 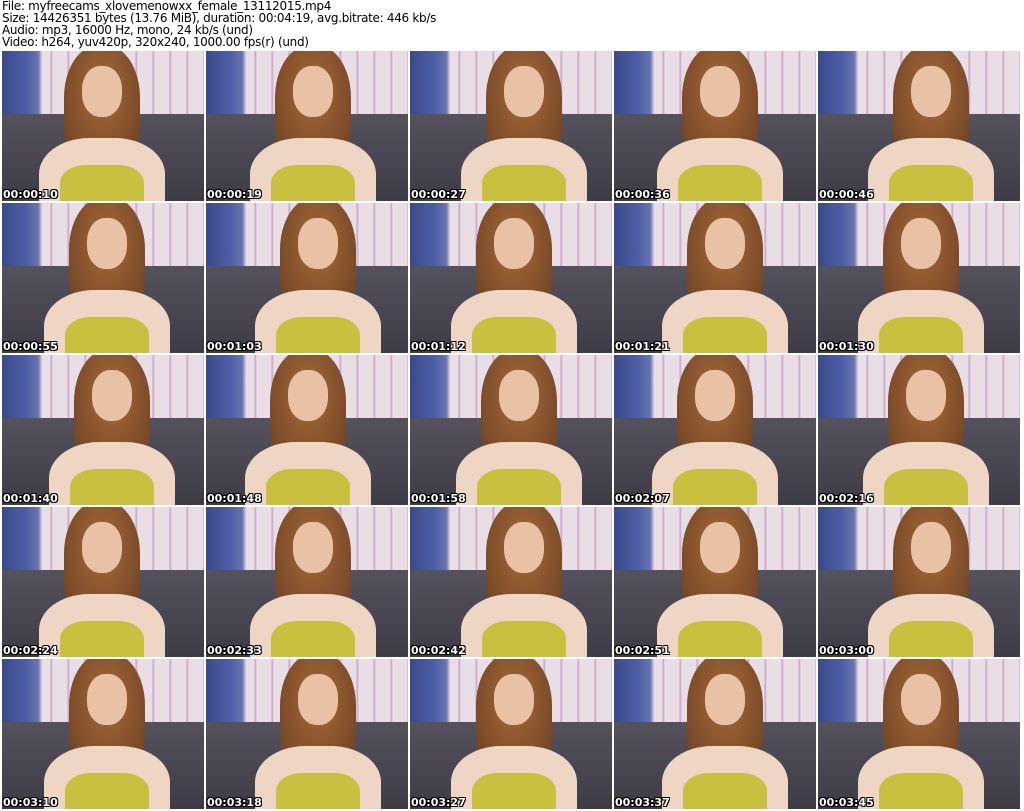 I want to click on video-thumbnail: 00:03:37, so click(x=715, y=734).